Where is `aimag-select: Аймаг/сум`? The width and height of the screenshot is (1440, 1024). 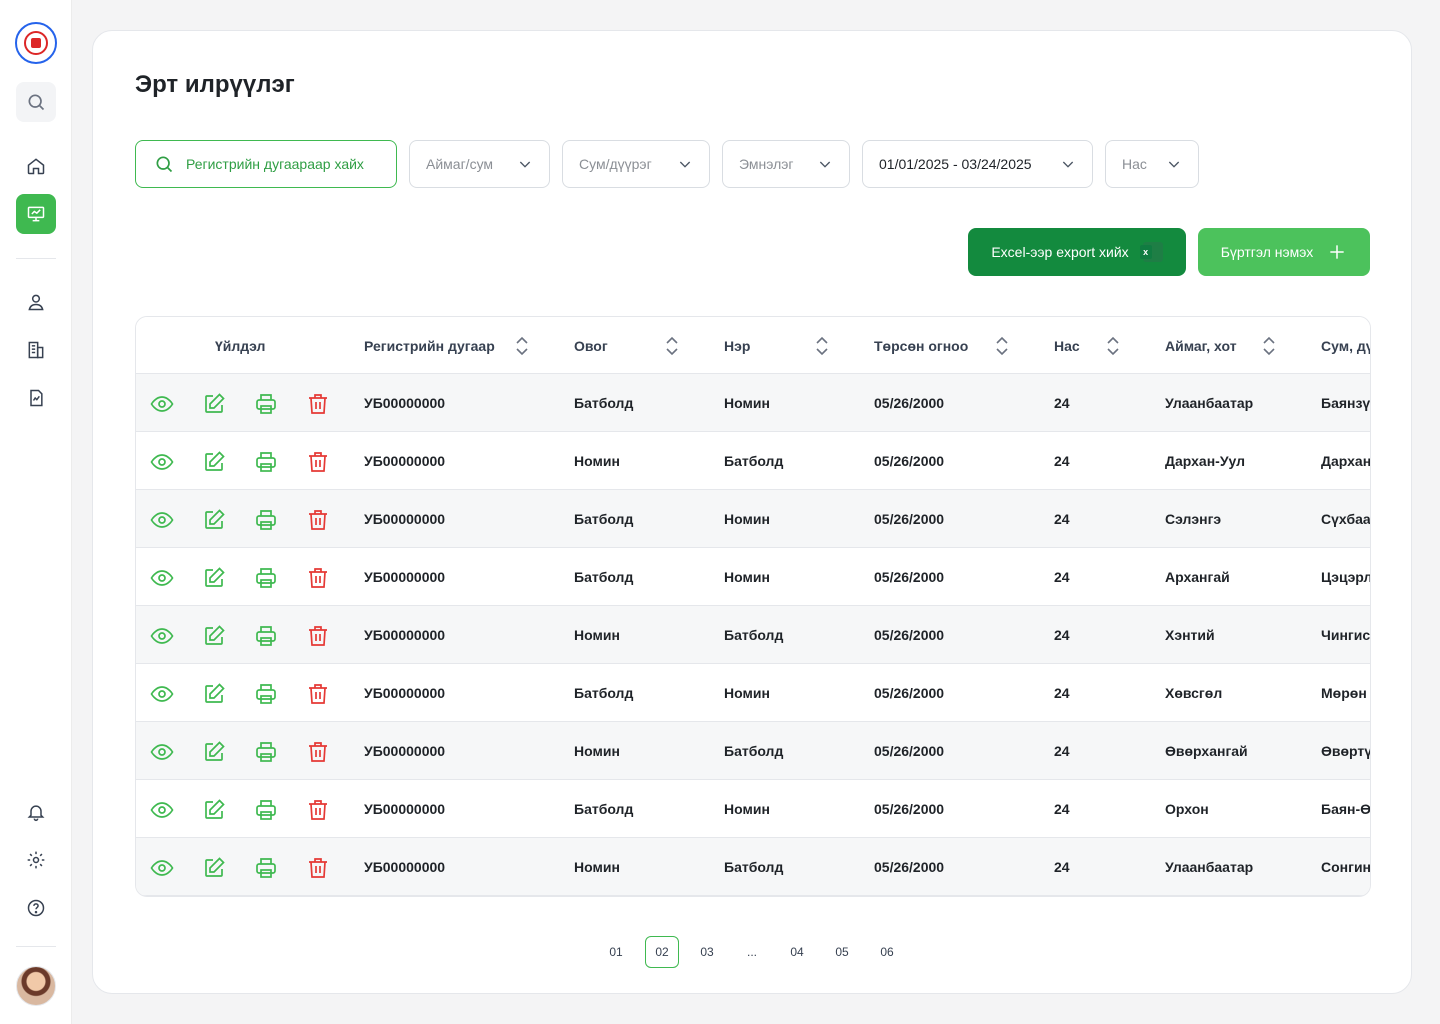 aimag-select: Аймаг/сум is located at coordinates (479, 164).